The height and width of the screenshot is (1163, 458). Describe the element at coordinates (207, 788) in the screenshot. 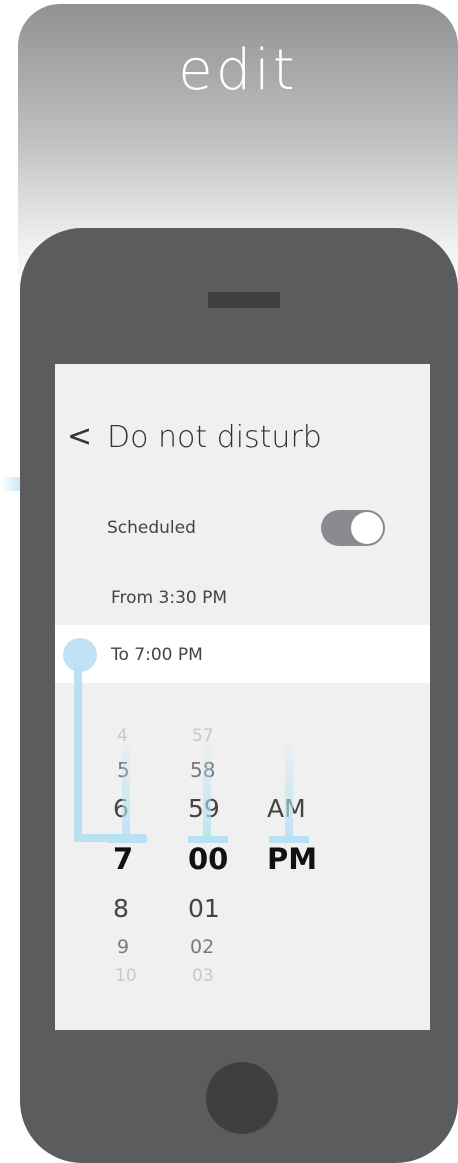

I see `annotation-minute-marker` at that location.